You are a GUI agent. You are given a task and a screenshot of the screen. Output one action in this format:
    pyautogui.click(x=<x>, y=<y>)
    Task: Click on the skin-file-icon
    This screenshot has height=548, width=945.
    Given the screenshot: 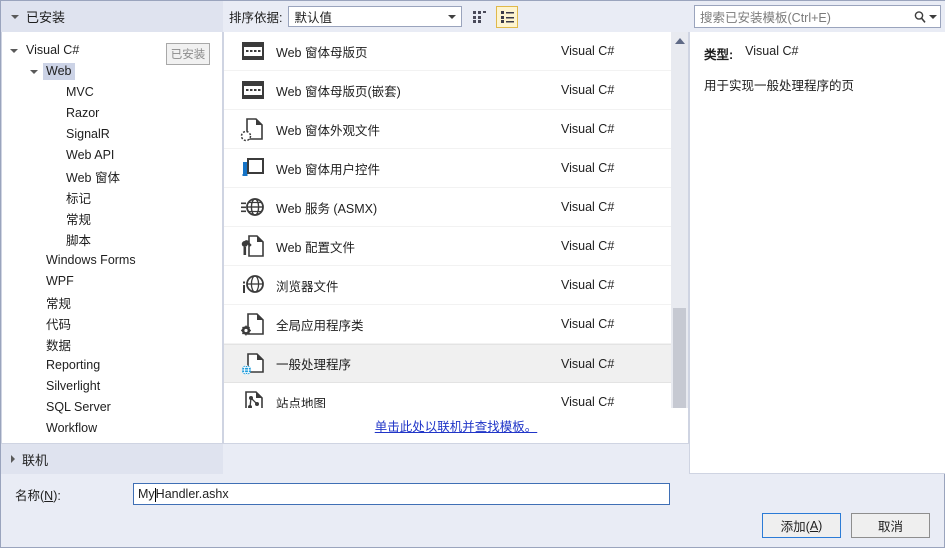 What is the action you would take?
    pyautogui.click(x=251, y=130)
    